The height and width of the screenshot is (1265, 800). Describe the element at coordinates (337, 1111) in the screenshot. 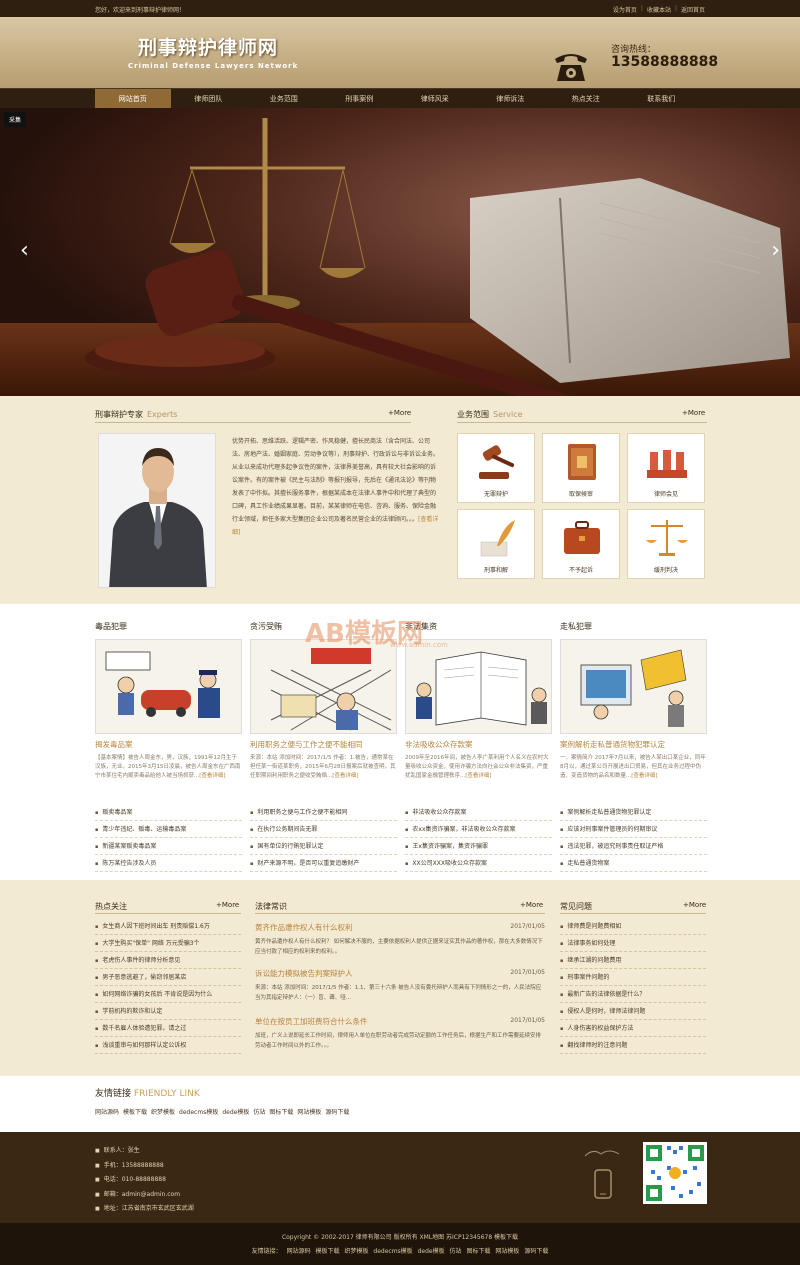

I see `friend-link: 源码下载` at that location.